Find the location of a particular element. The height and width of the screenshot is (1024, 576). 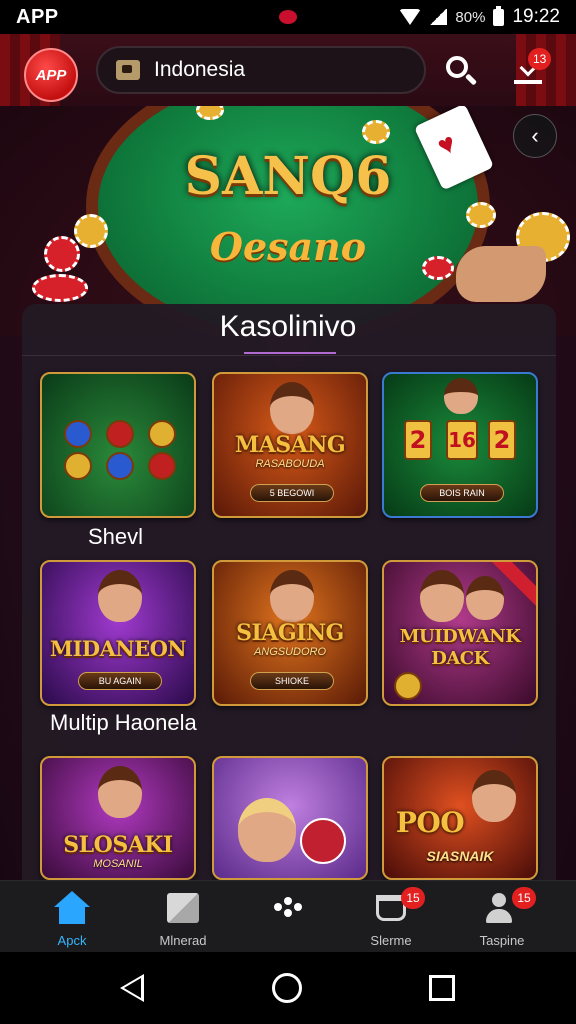

status-bar: APP 80% 19:22 is located at coordinates (288, 17).